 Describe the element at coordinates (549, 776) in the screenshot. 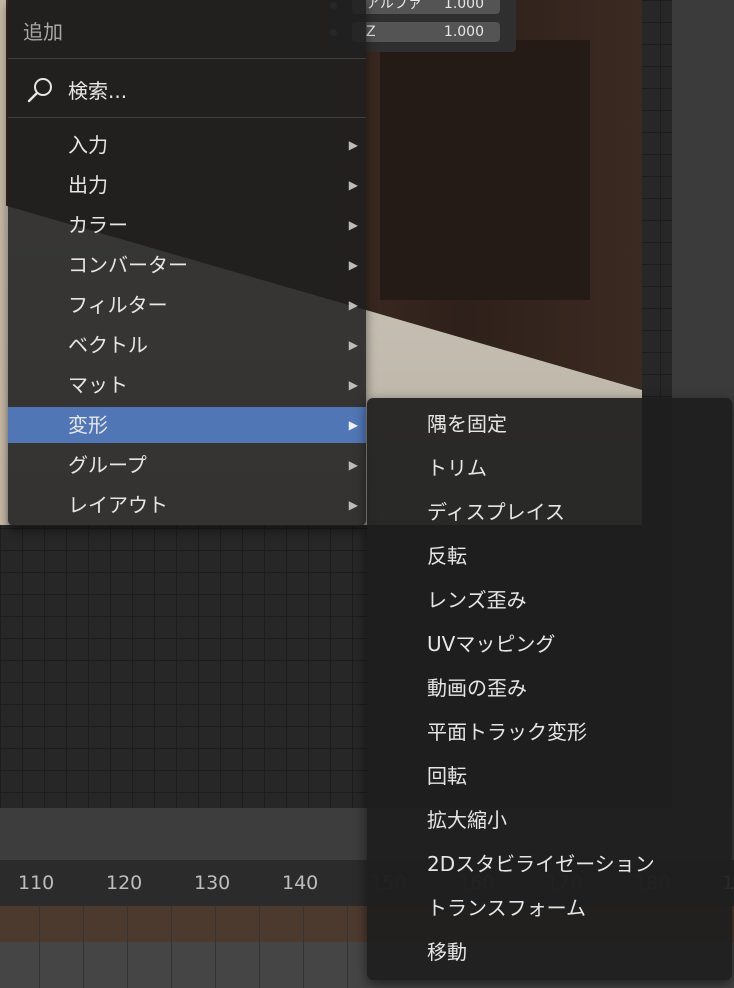

I see `submenu-item-rotate: 回転` at that location.